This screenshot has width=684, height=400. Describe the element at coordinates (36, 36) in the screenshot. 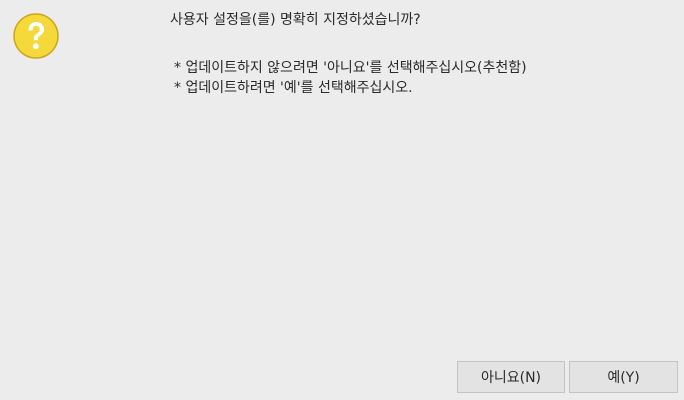

I see `question-icon` at that location.